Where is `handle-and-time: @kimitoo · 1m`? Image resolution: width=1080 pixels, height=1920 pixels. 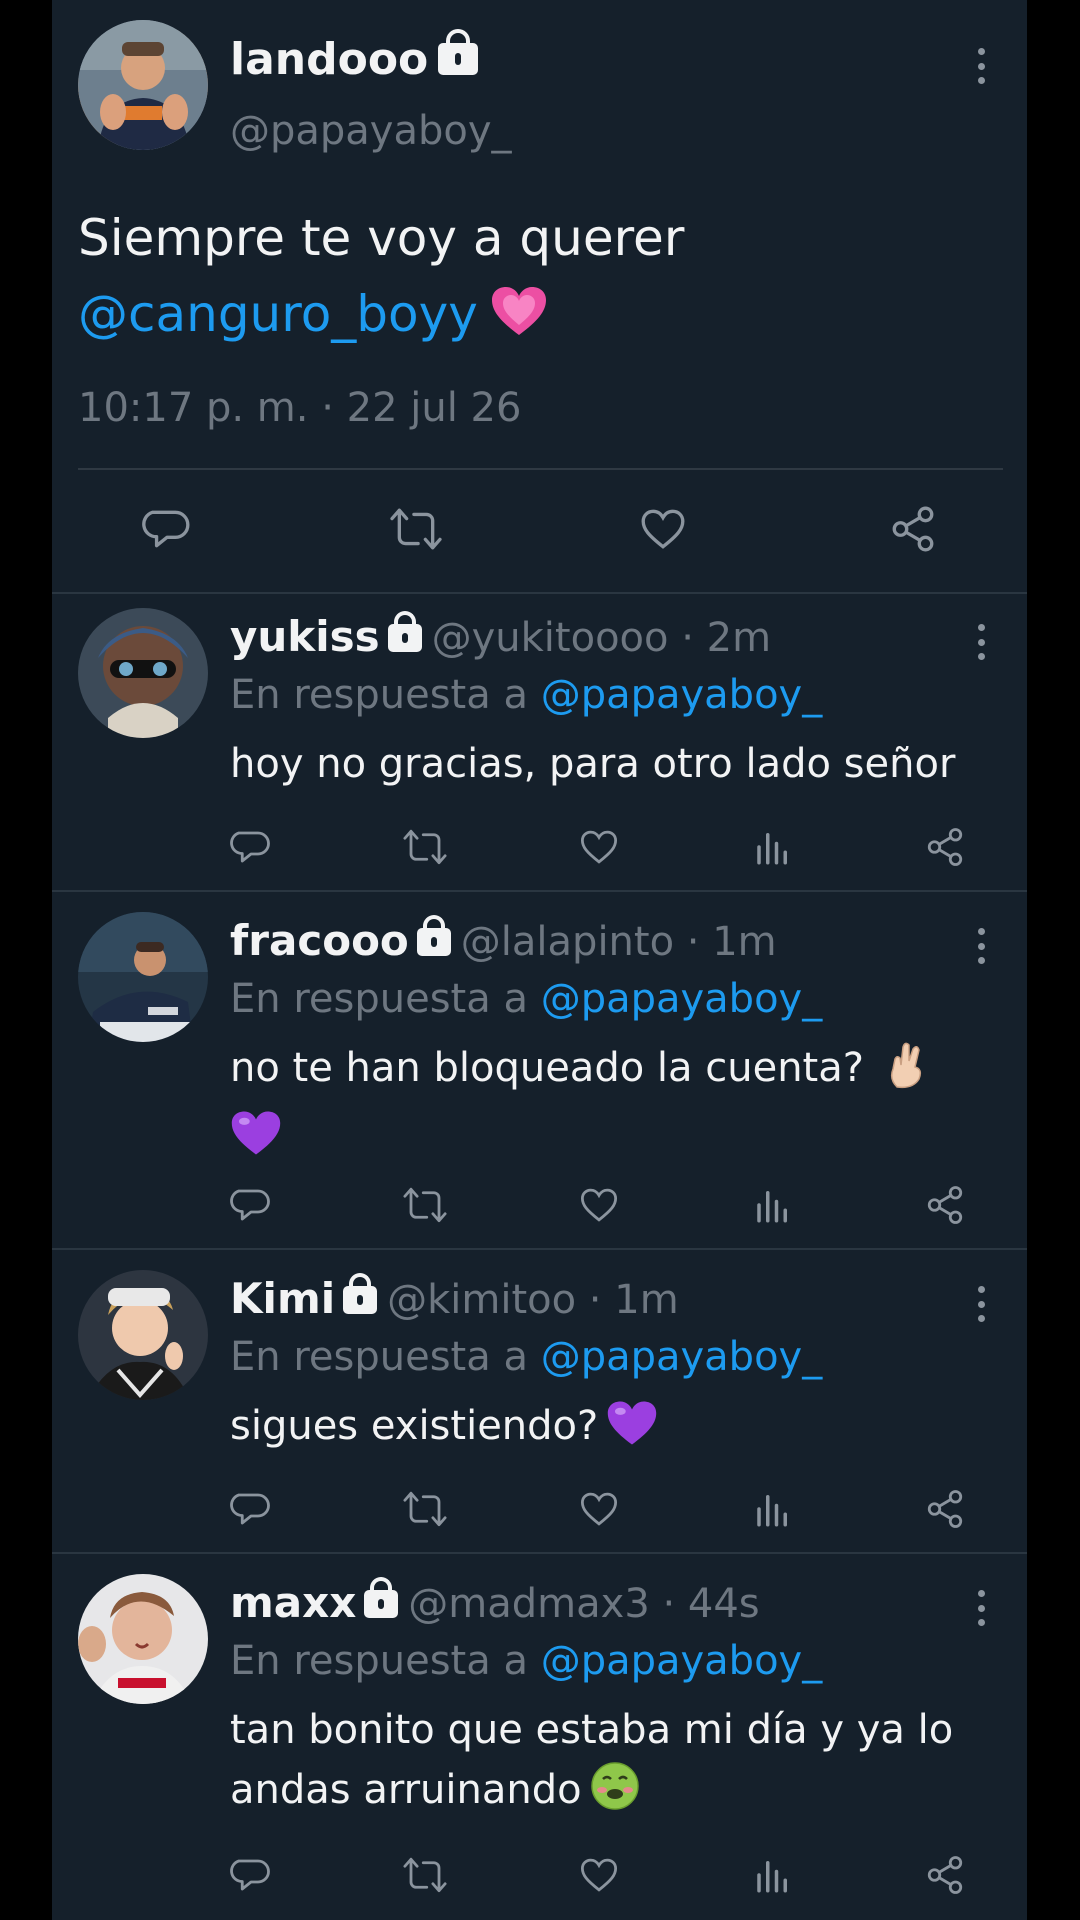
handle-and-time: @kimitoo · 1m is located at coordinates (533, 1300).